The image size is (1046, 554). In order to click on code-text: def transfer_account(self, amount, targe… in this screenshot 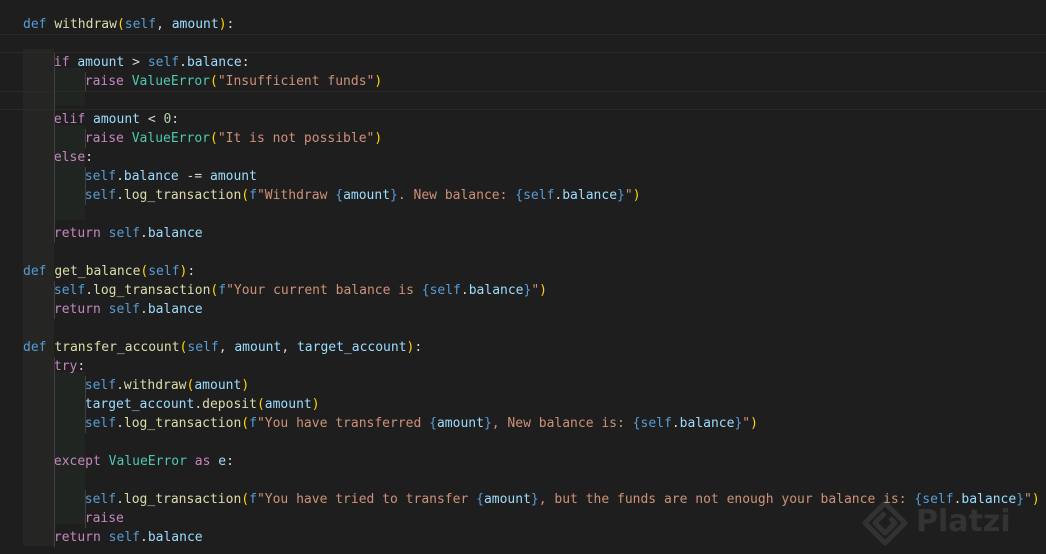, I will do `click(223, 347)`.